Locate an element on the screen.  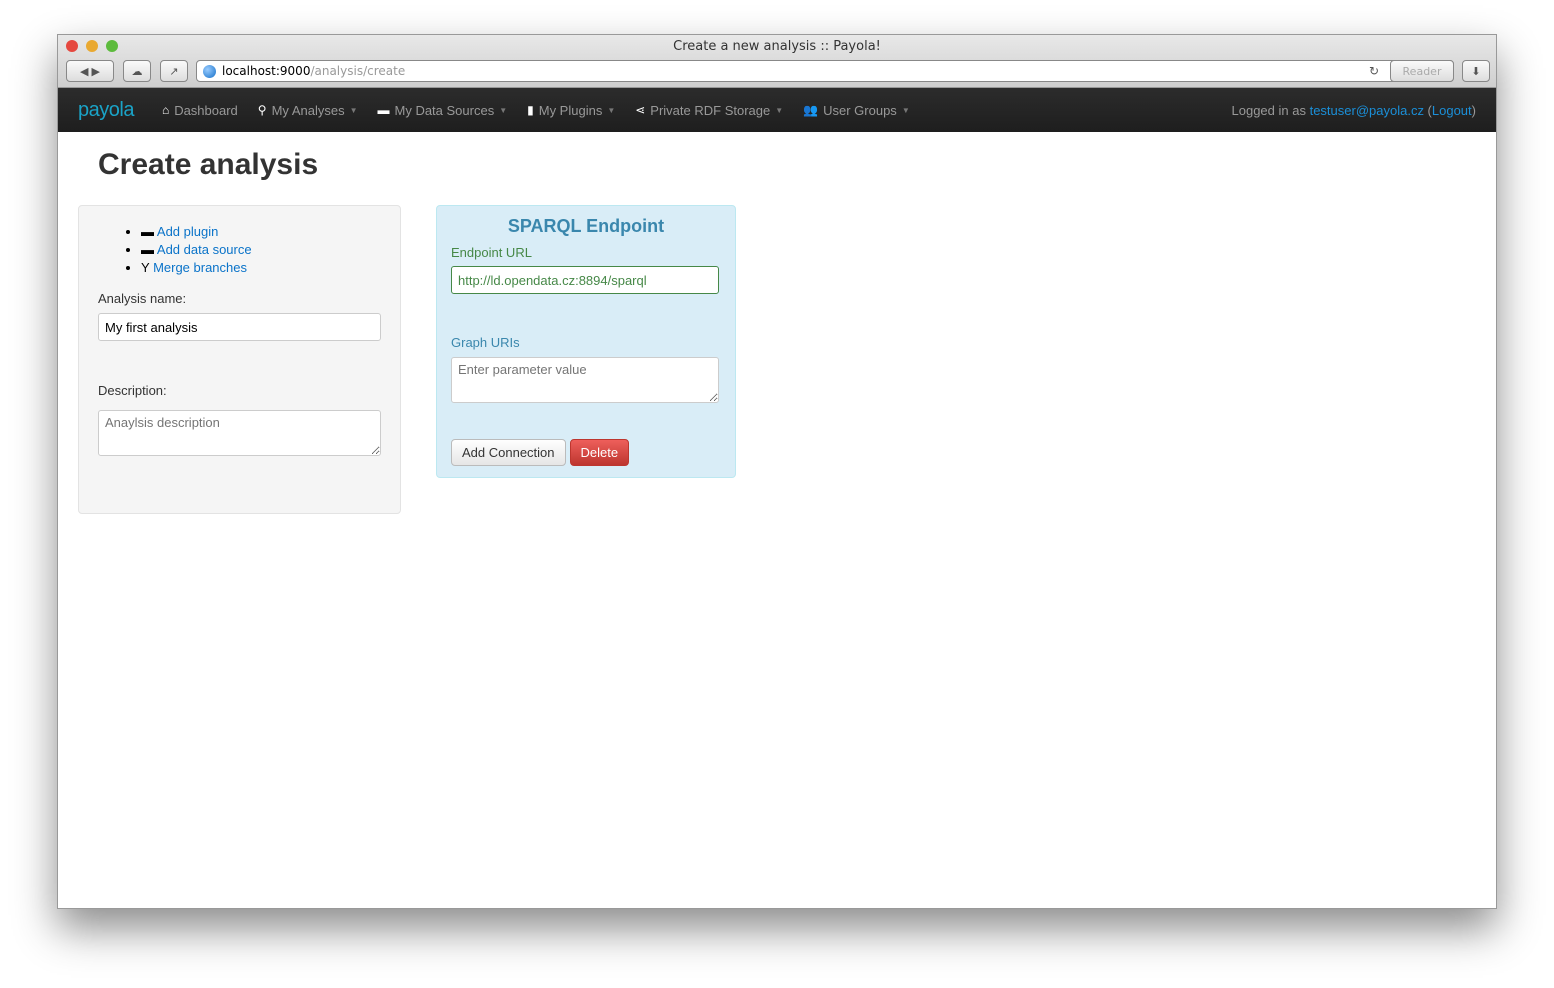
nav-label: My Analyses is located at coordinates (308, 110).